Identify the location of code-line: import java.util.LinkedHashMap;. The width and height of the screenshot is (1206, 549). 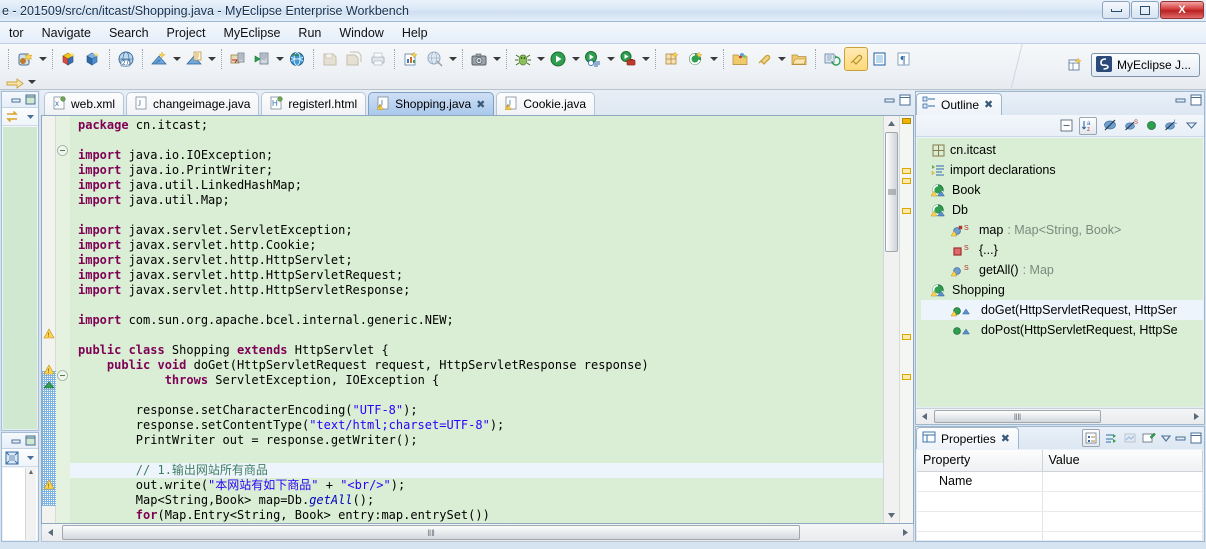
(476, 185).